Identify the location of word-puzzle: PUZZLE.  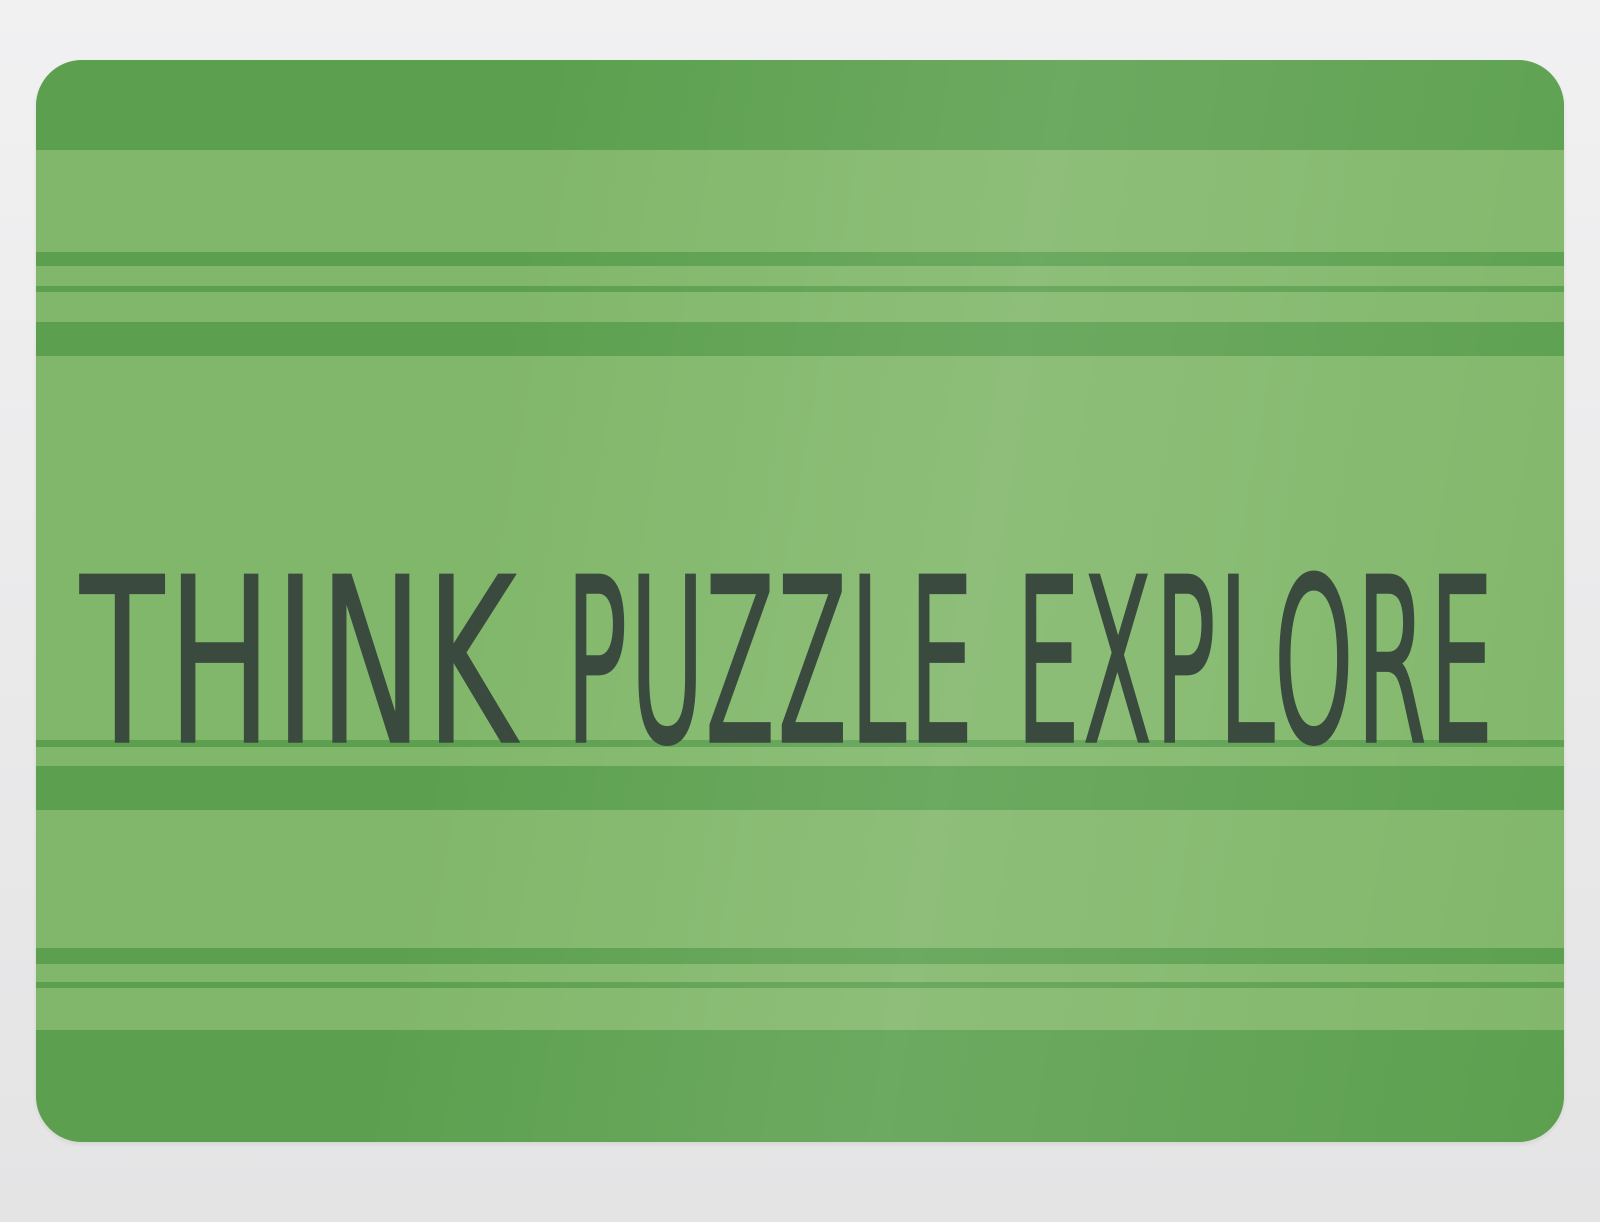
(771, 663).